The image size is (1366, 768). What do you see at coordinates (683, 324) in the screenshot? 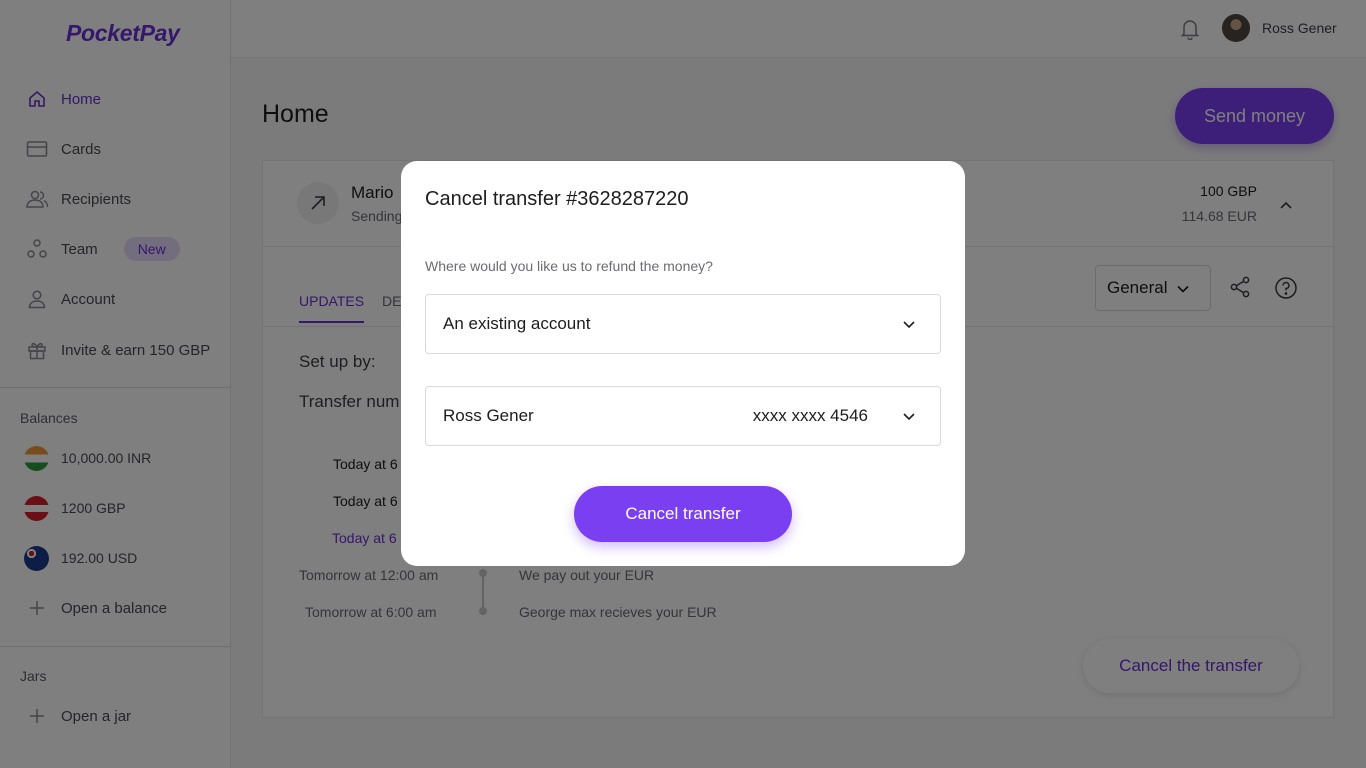
I see `refund-destination-select: An existing account` at bounding box center [683, 324].